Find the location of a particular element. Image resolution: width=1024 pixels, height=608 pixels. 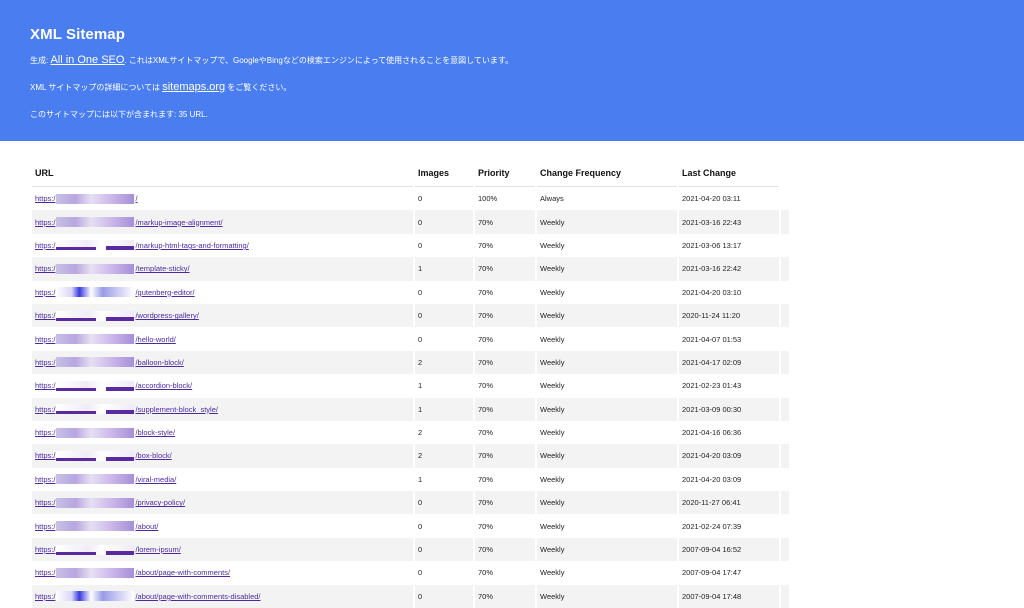

url-cell: https:/ /hello-world/ is located at coordinates (222, 338).